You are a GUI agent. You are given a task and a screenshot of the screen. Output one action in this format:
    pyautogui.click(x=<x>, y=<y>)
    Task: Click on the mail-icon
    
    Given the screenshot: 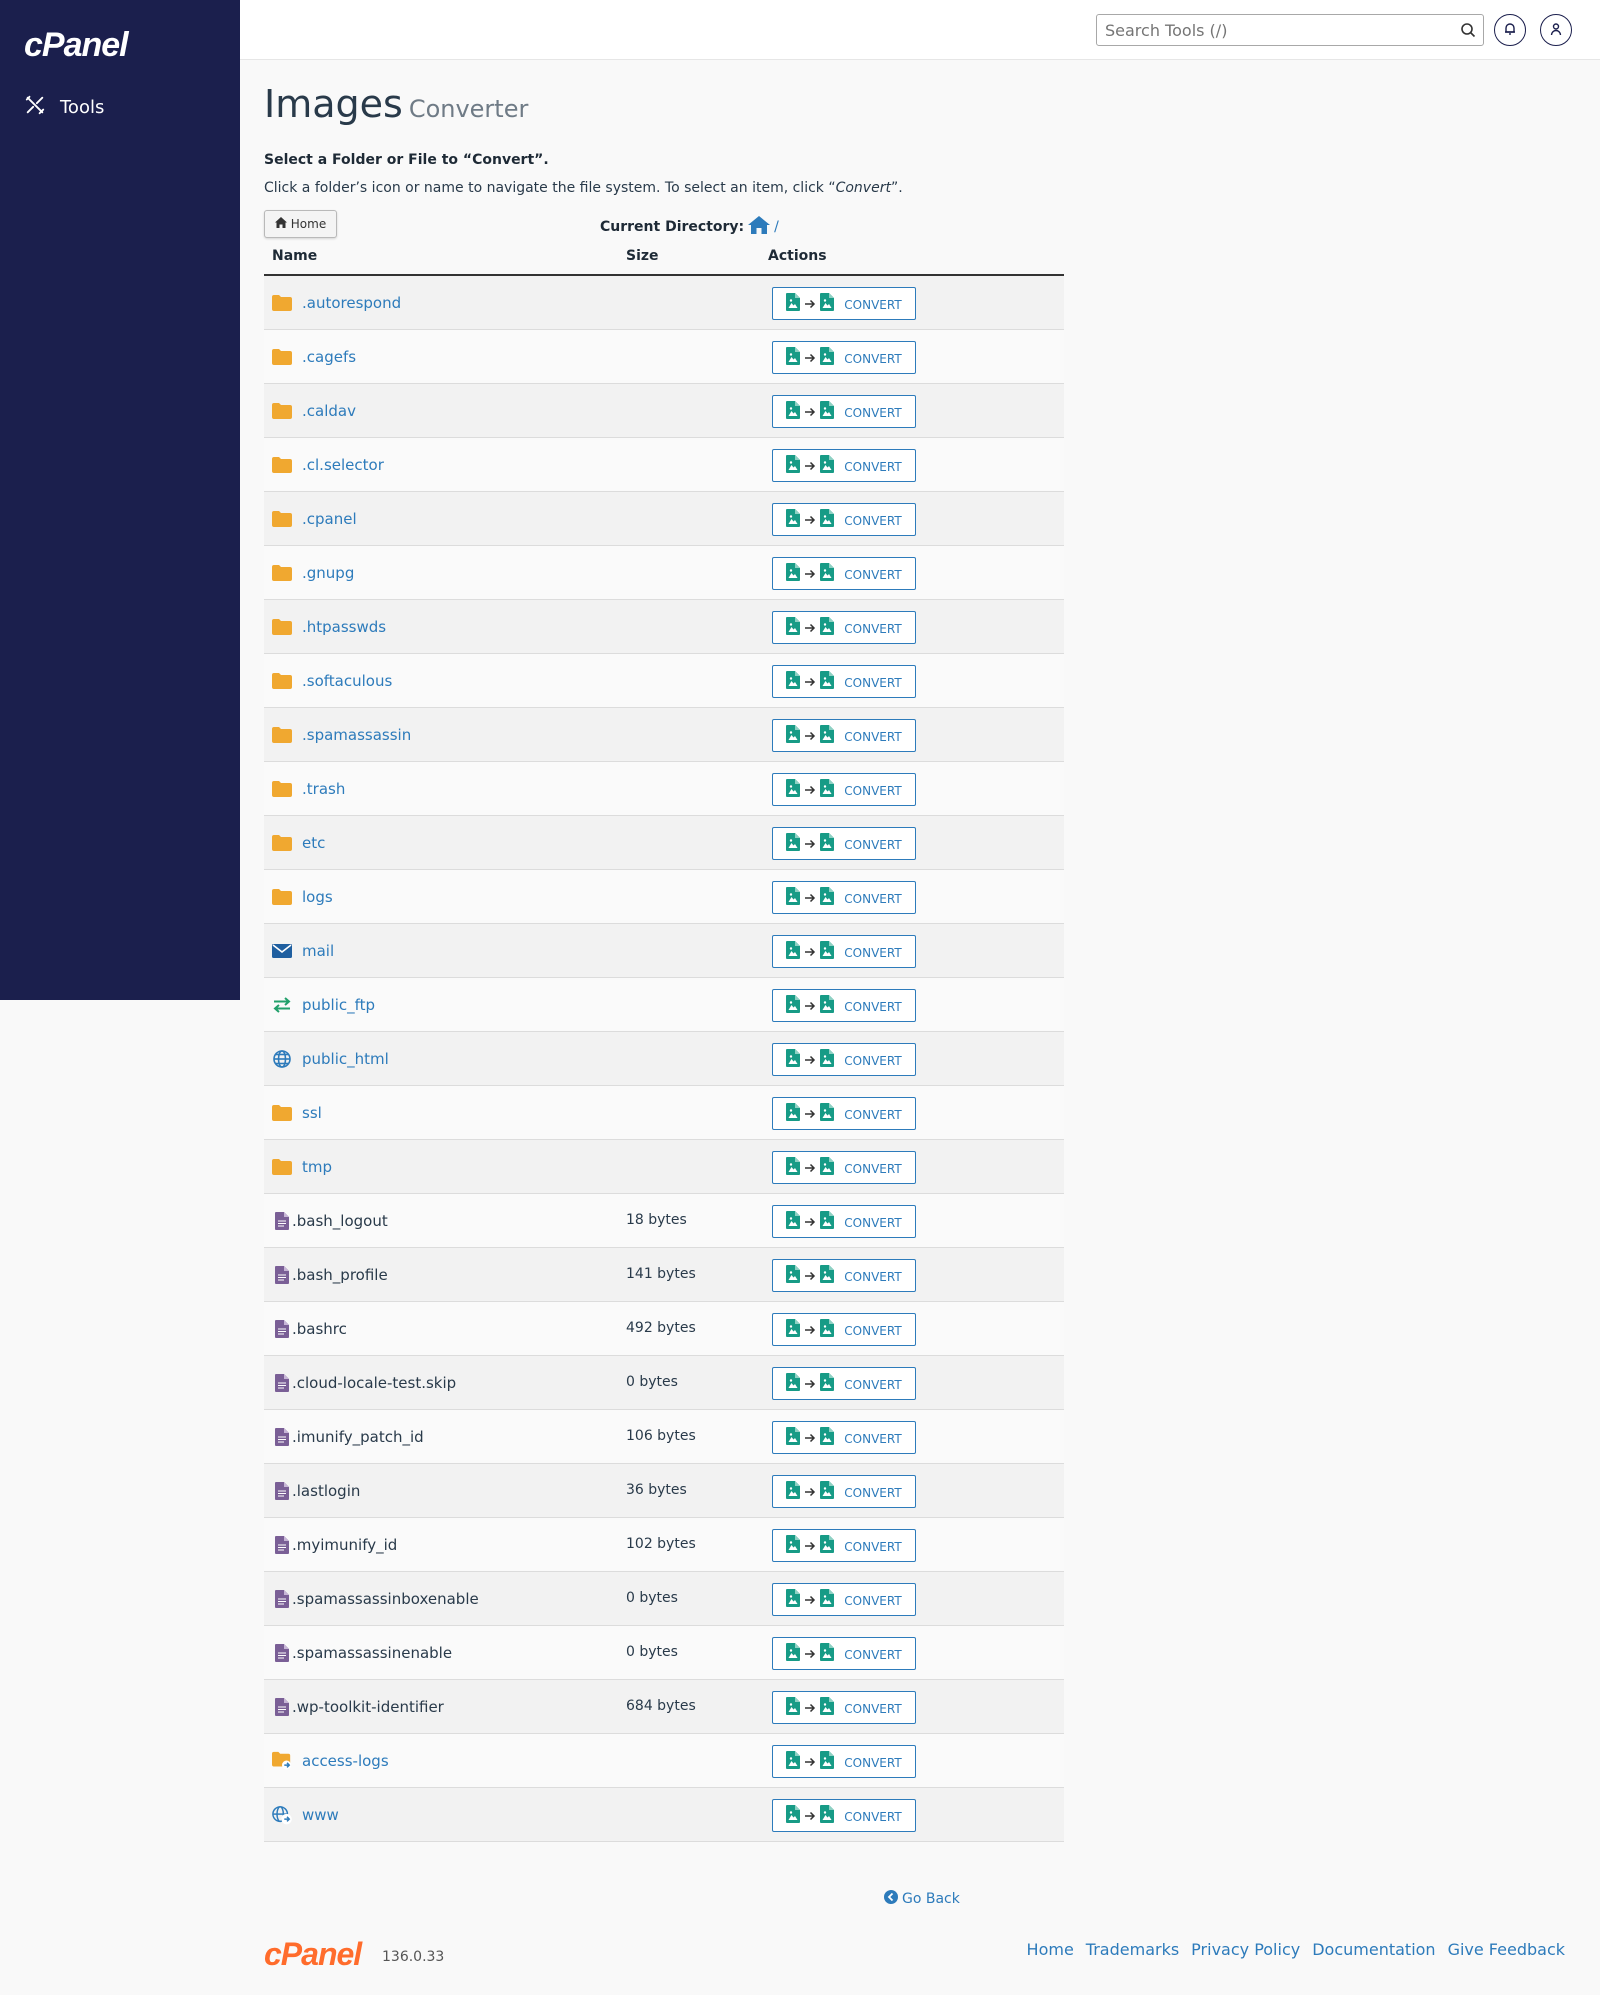 What is the action you would take?
    pyautogui.click(x=282, y=951)
    